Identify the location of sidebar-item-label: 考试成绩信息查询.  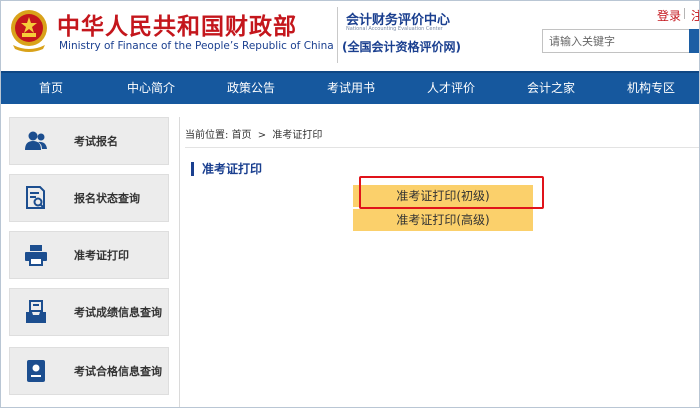
(118, 312).